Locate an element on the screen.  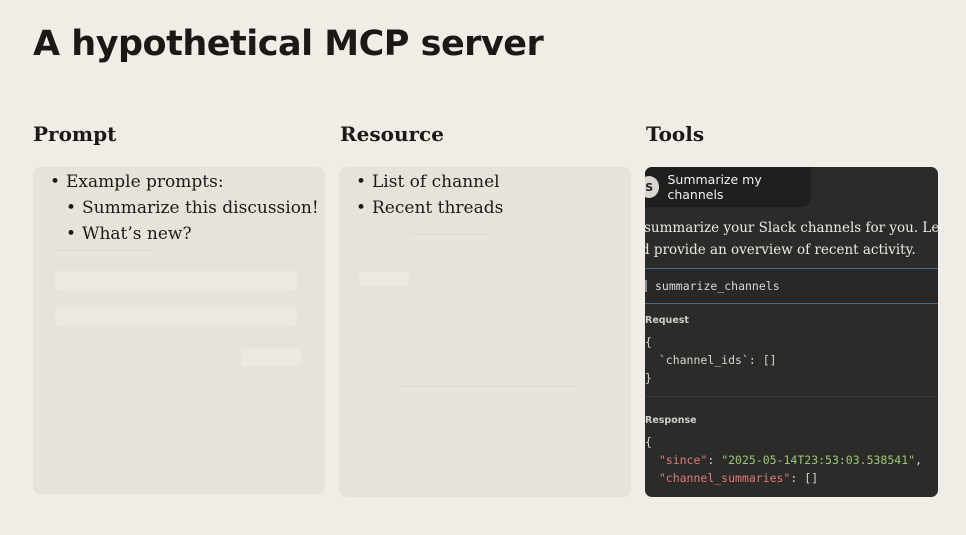
response-since-key: "since" is located at coordinates (683, 460).